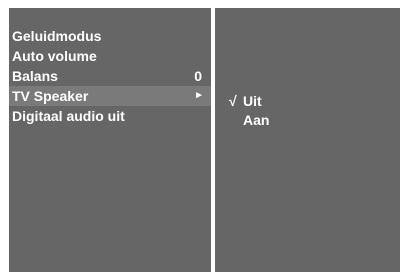 This screenshot has width=408, height=279. I want to click on arrow-right-icon: ►, so click(199, 95).